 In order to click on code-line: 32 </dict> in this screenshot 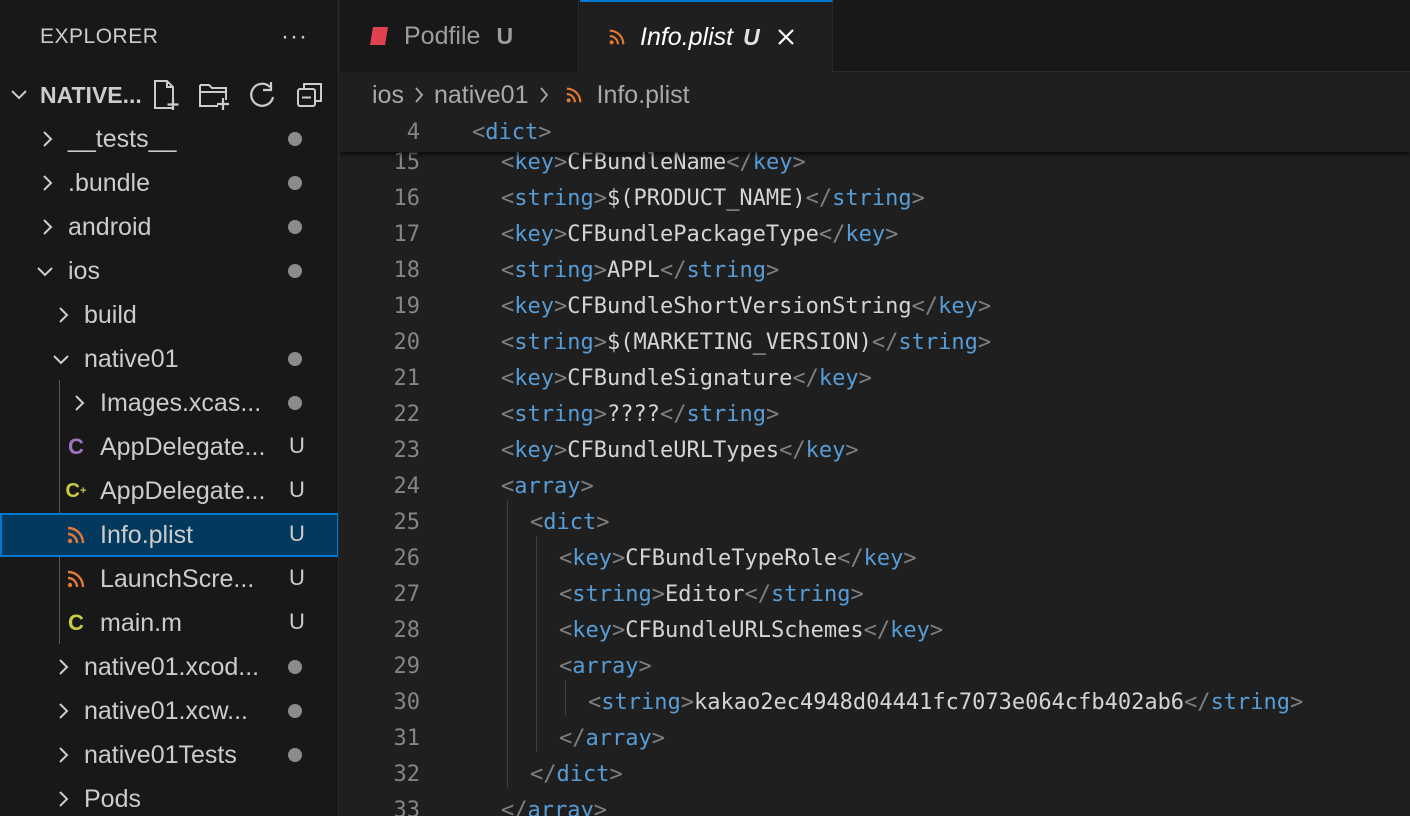, I will do `click(875, 776)`.